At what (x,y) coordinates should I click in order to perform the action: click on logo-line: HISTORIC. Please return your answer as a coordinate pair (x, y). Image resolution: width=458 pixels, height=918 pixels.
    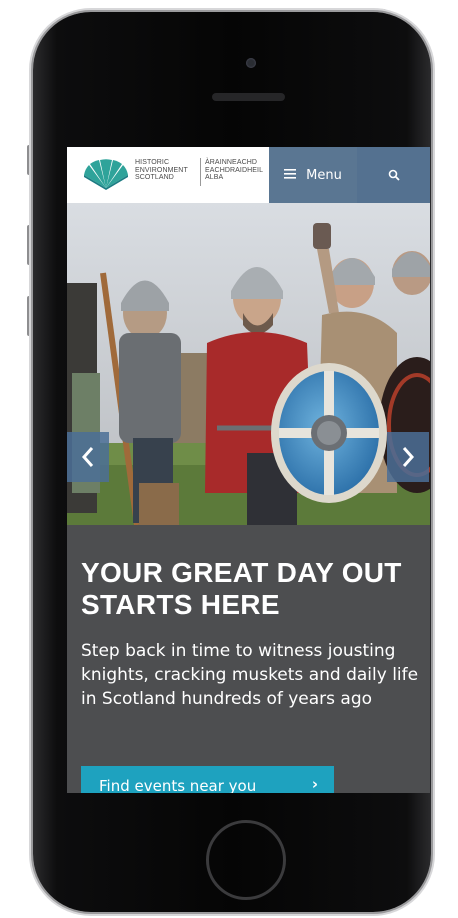
    Looking at the image, I should click on (152, 162).